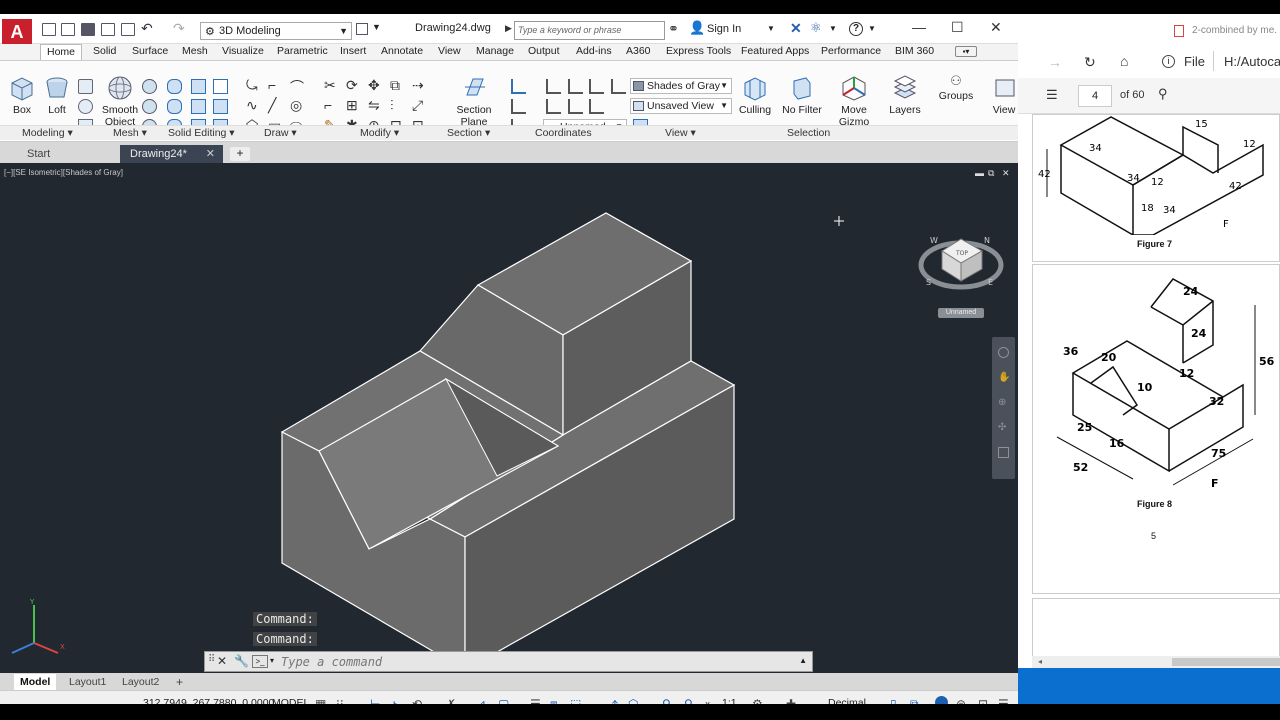 Image resolution: width=1280 pixels, height=720 pixels. I want to click on move-icon: ✥, so click(374, 85).